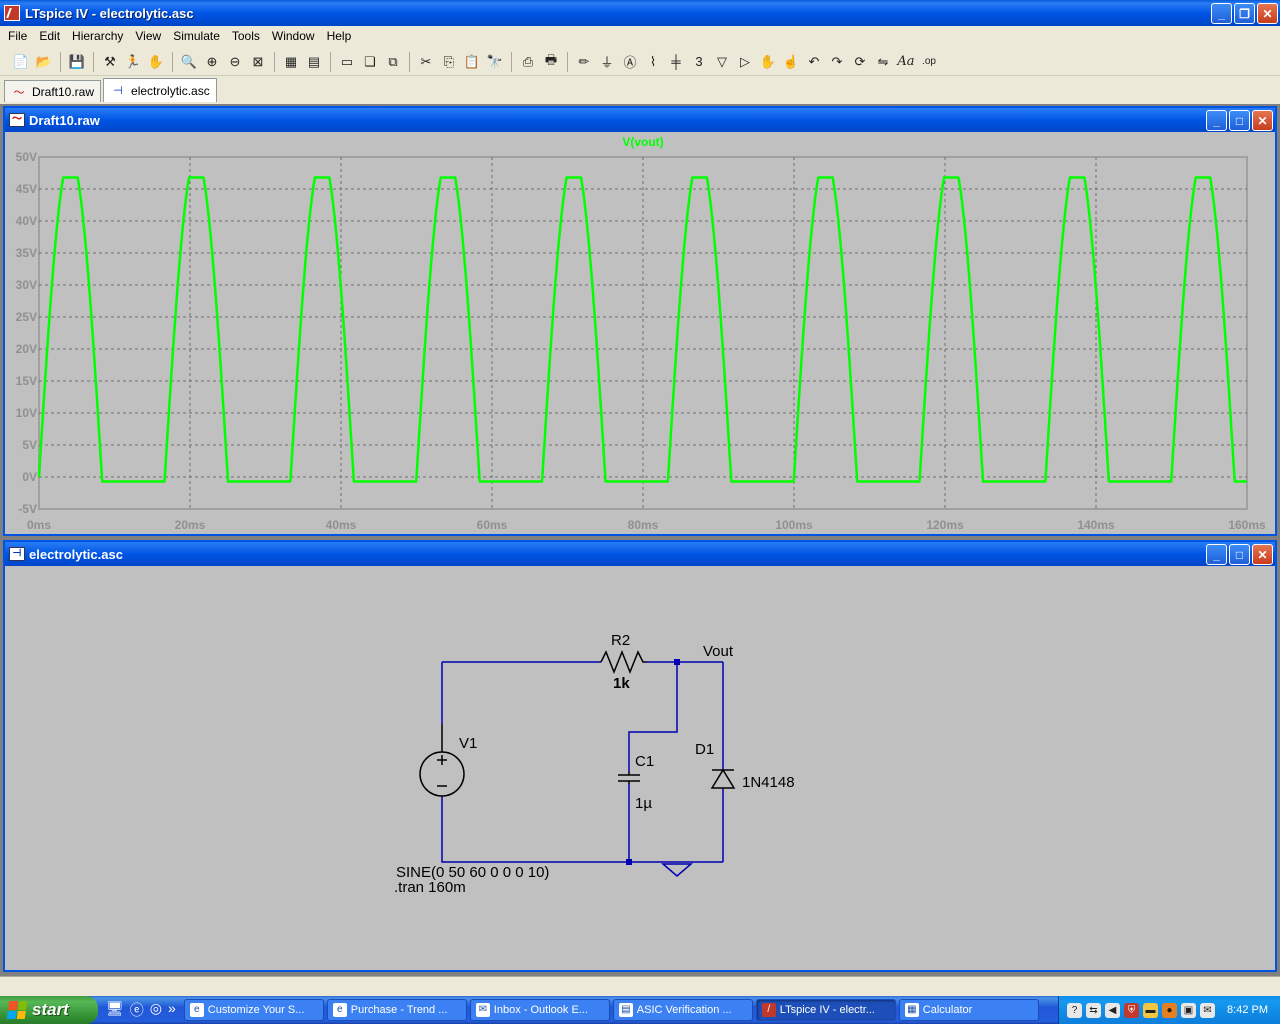 This screenshot has width=1280, height=1024. What do you see at coordinates (53, 91) in the screenshot?
I see `tab-draft10-raw: 〜 Draft10.raw` at bounding box center [53, 91].